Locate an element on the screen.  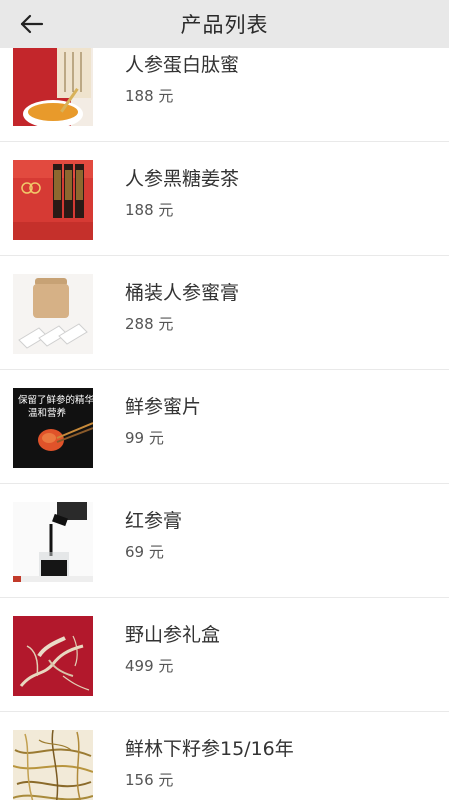
product-row: 人参黑糖姜茶 188 元 is located at coordinates (224, 199).